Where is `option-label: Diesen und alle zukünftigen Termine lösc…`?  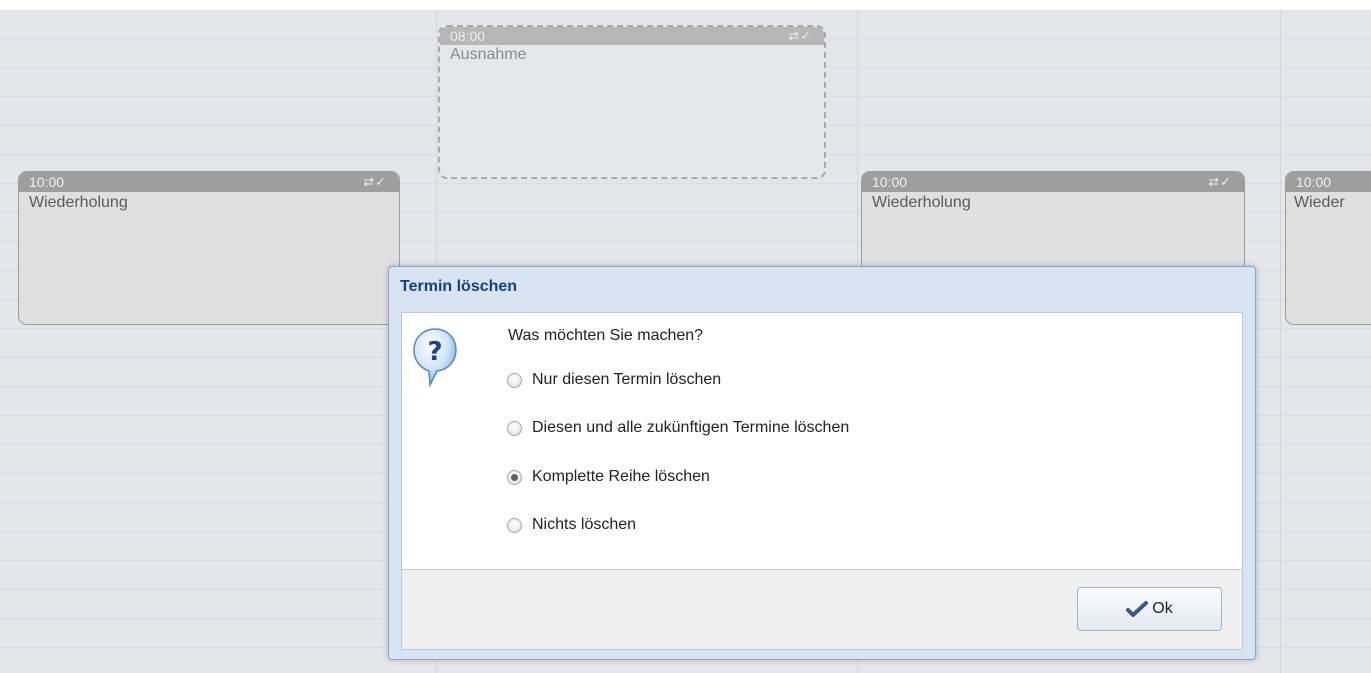 option-label: Diesen und alle zukünftigen Termine lösc… is located at coordinates (691, 427).